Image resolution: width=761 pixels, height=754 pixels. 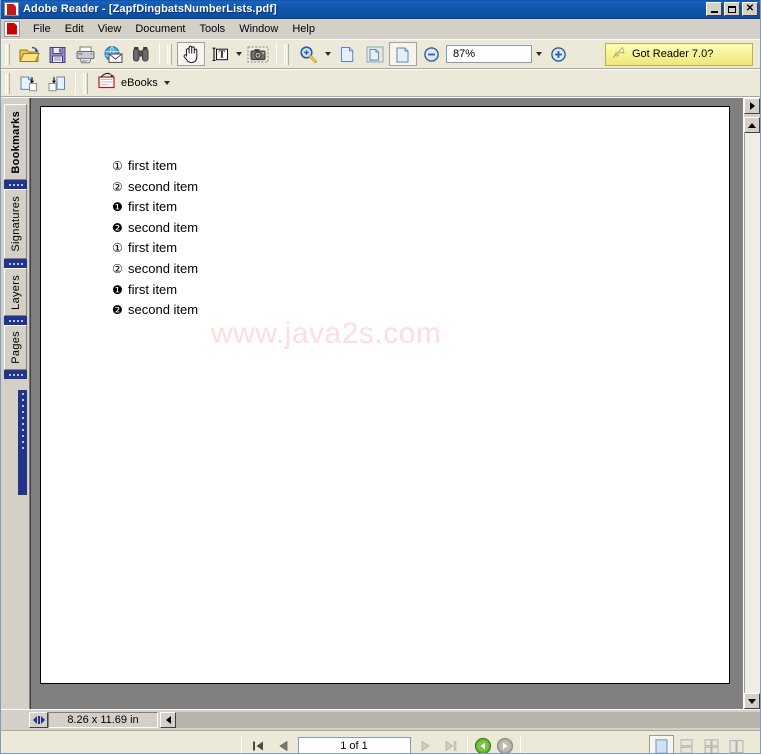 I want to click on got-reader-label: Got Reader 7.0?, so click(x=673, y=54).